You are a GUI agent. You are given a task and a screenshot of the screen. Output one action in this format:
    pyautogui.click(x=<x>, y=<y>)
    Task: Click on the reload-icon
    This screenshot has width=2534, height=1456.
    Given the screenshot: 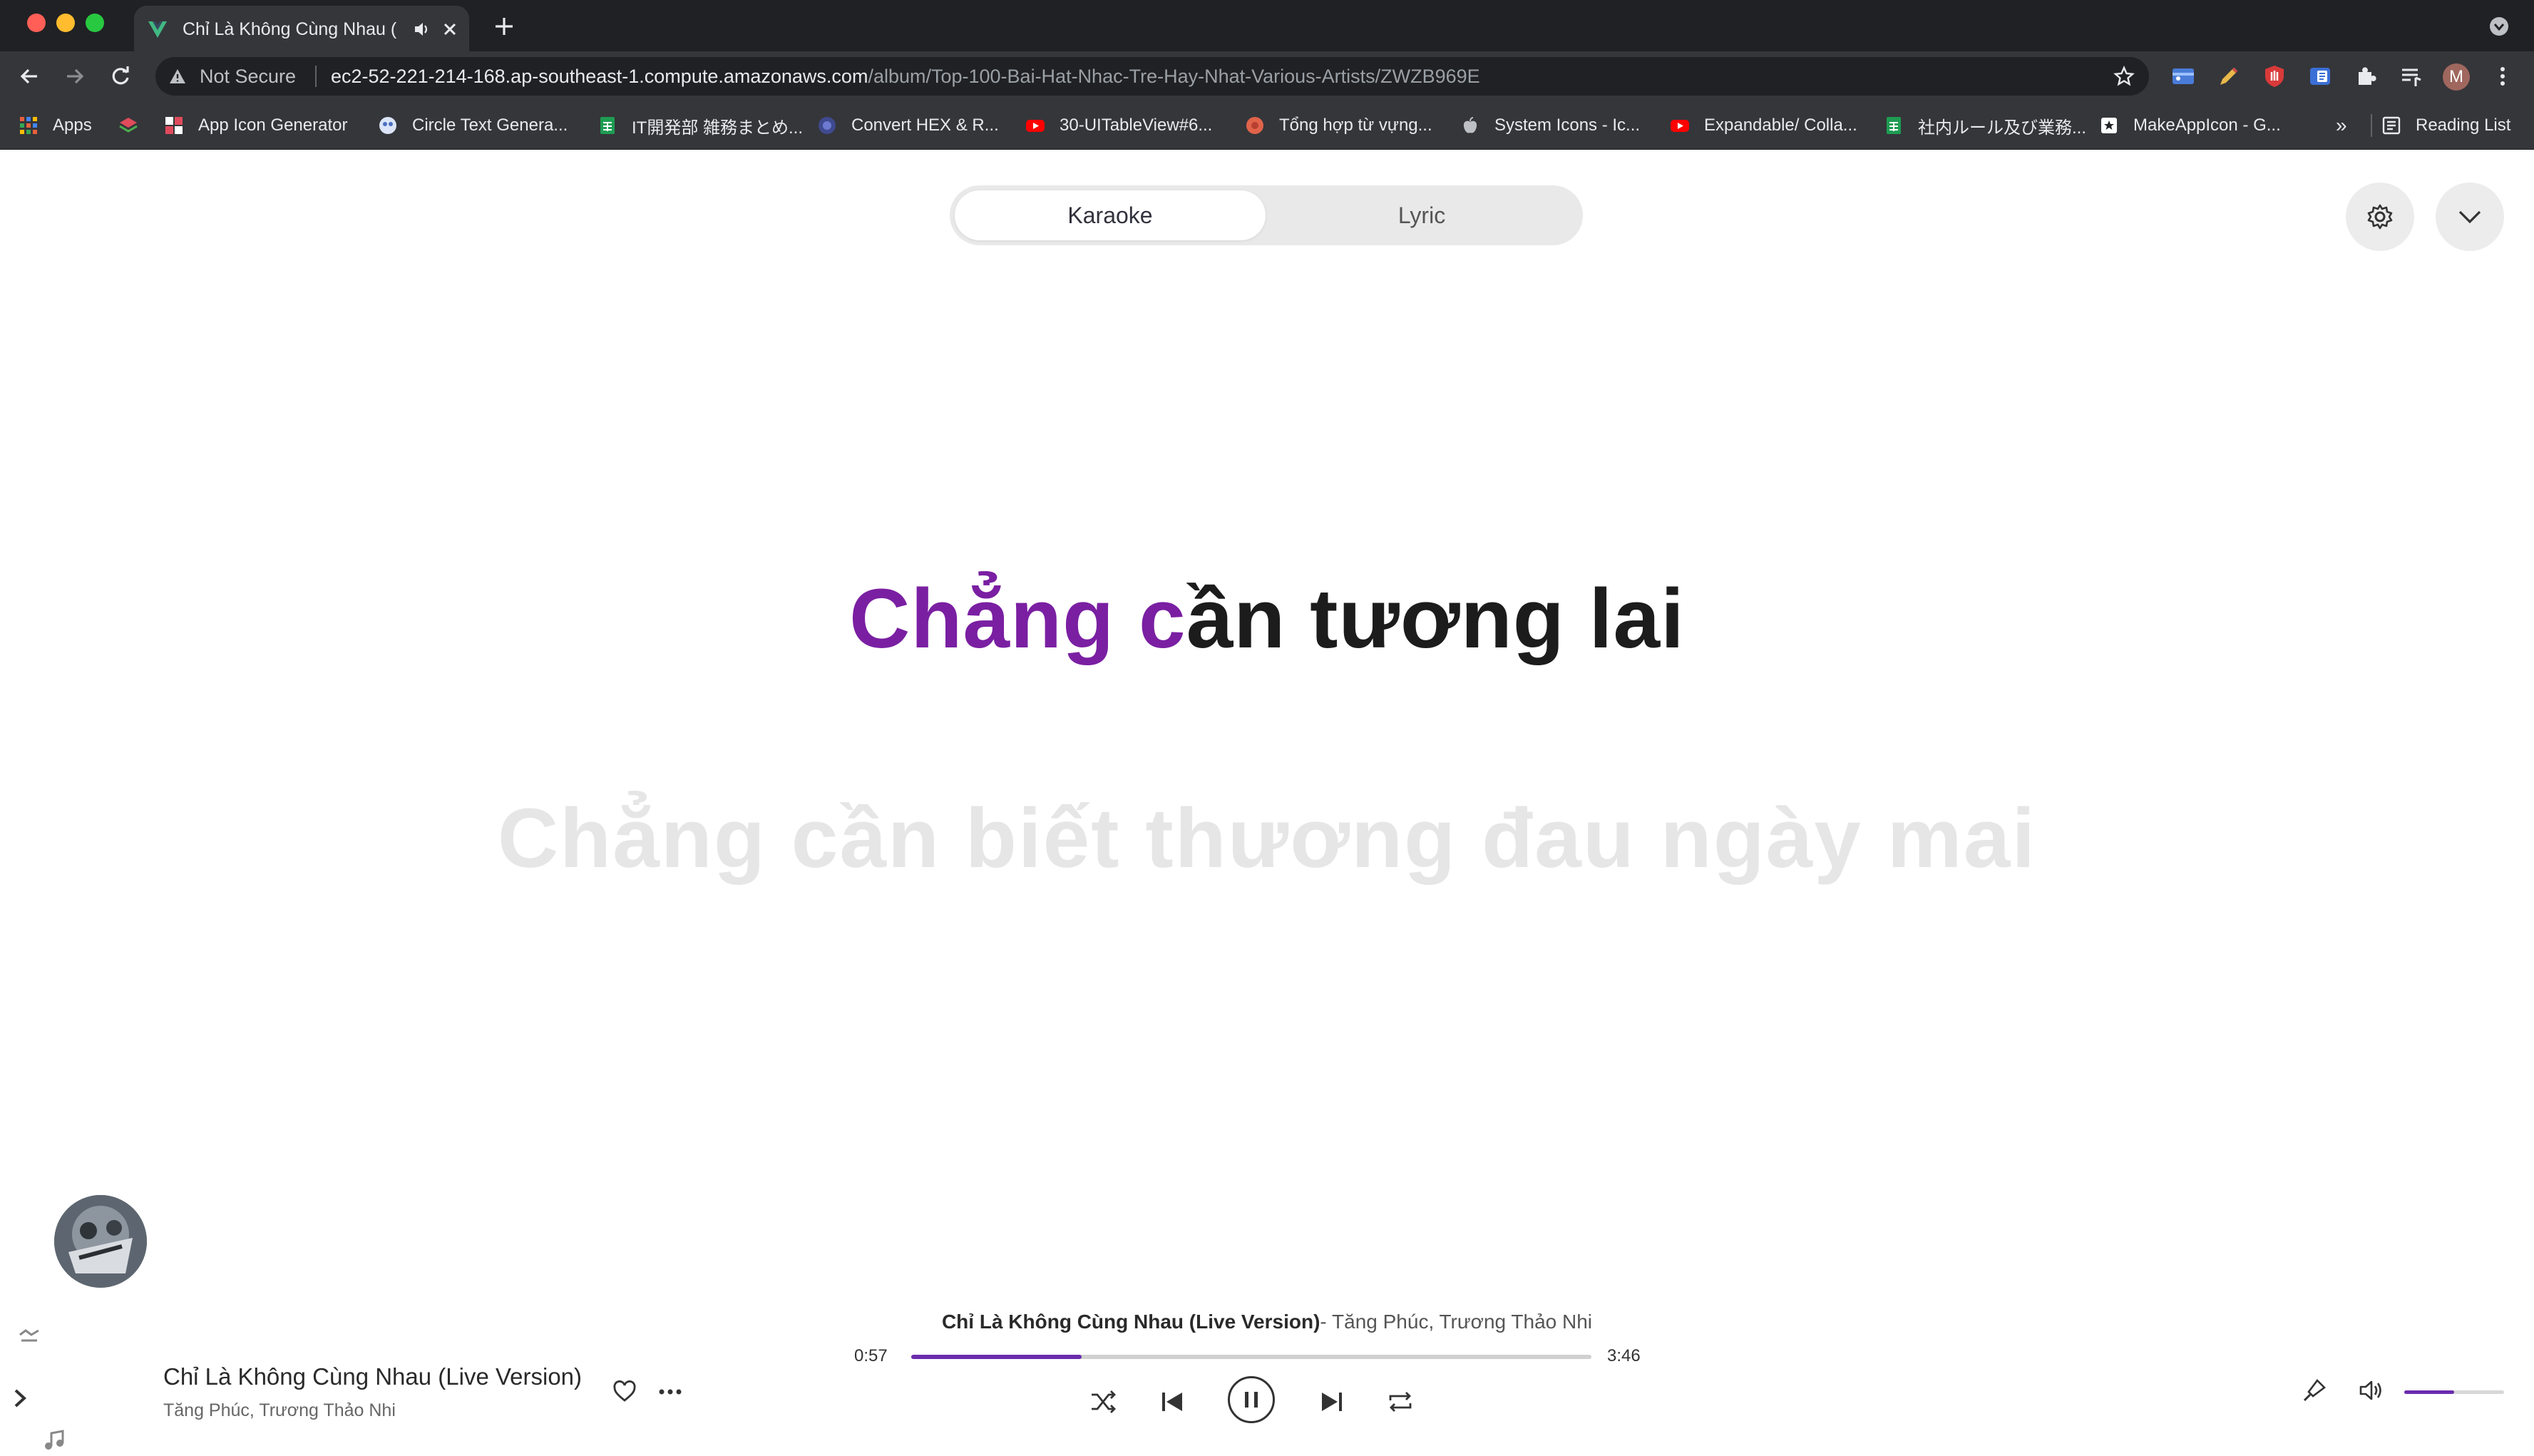 What is the action you would take?
    pyautogui.click(x=121, y=76)
    